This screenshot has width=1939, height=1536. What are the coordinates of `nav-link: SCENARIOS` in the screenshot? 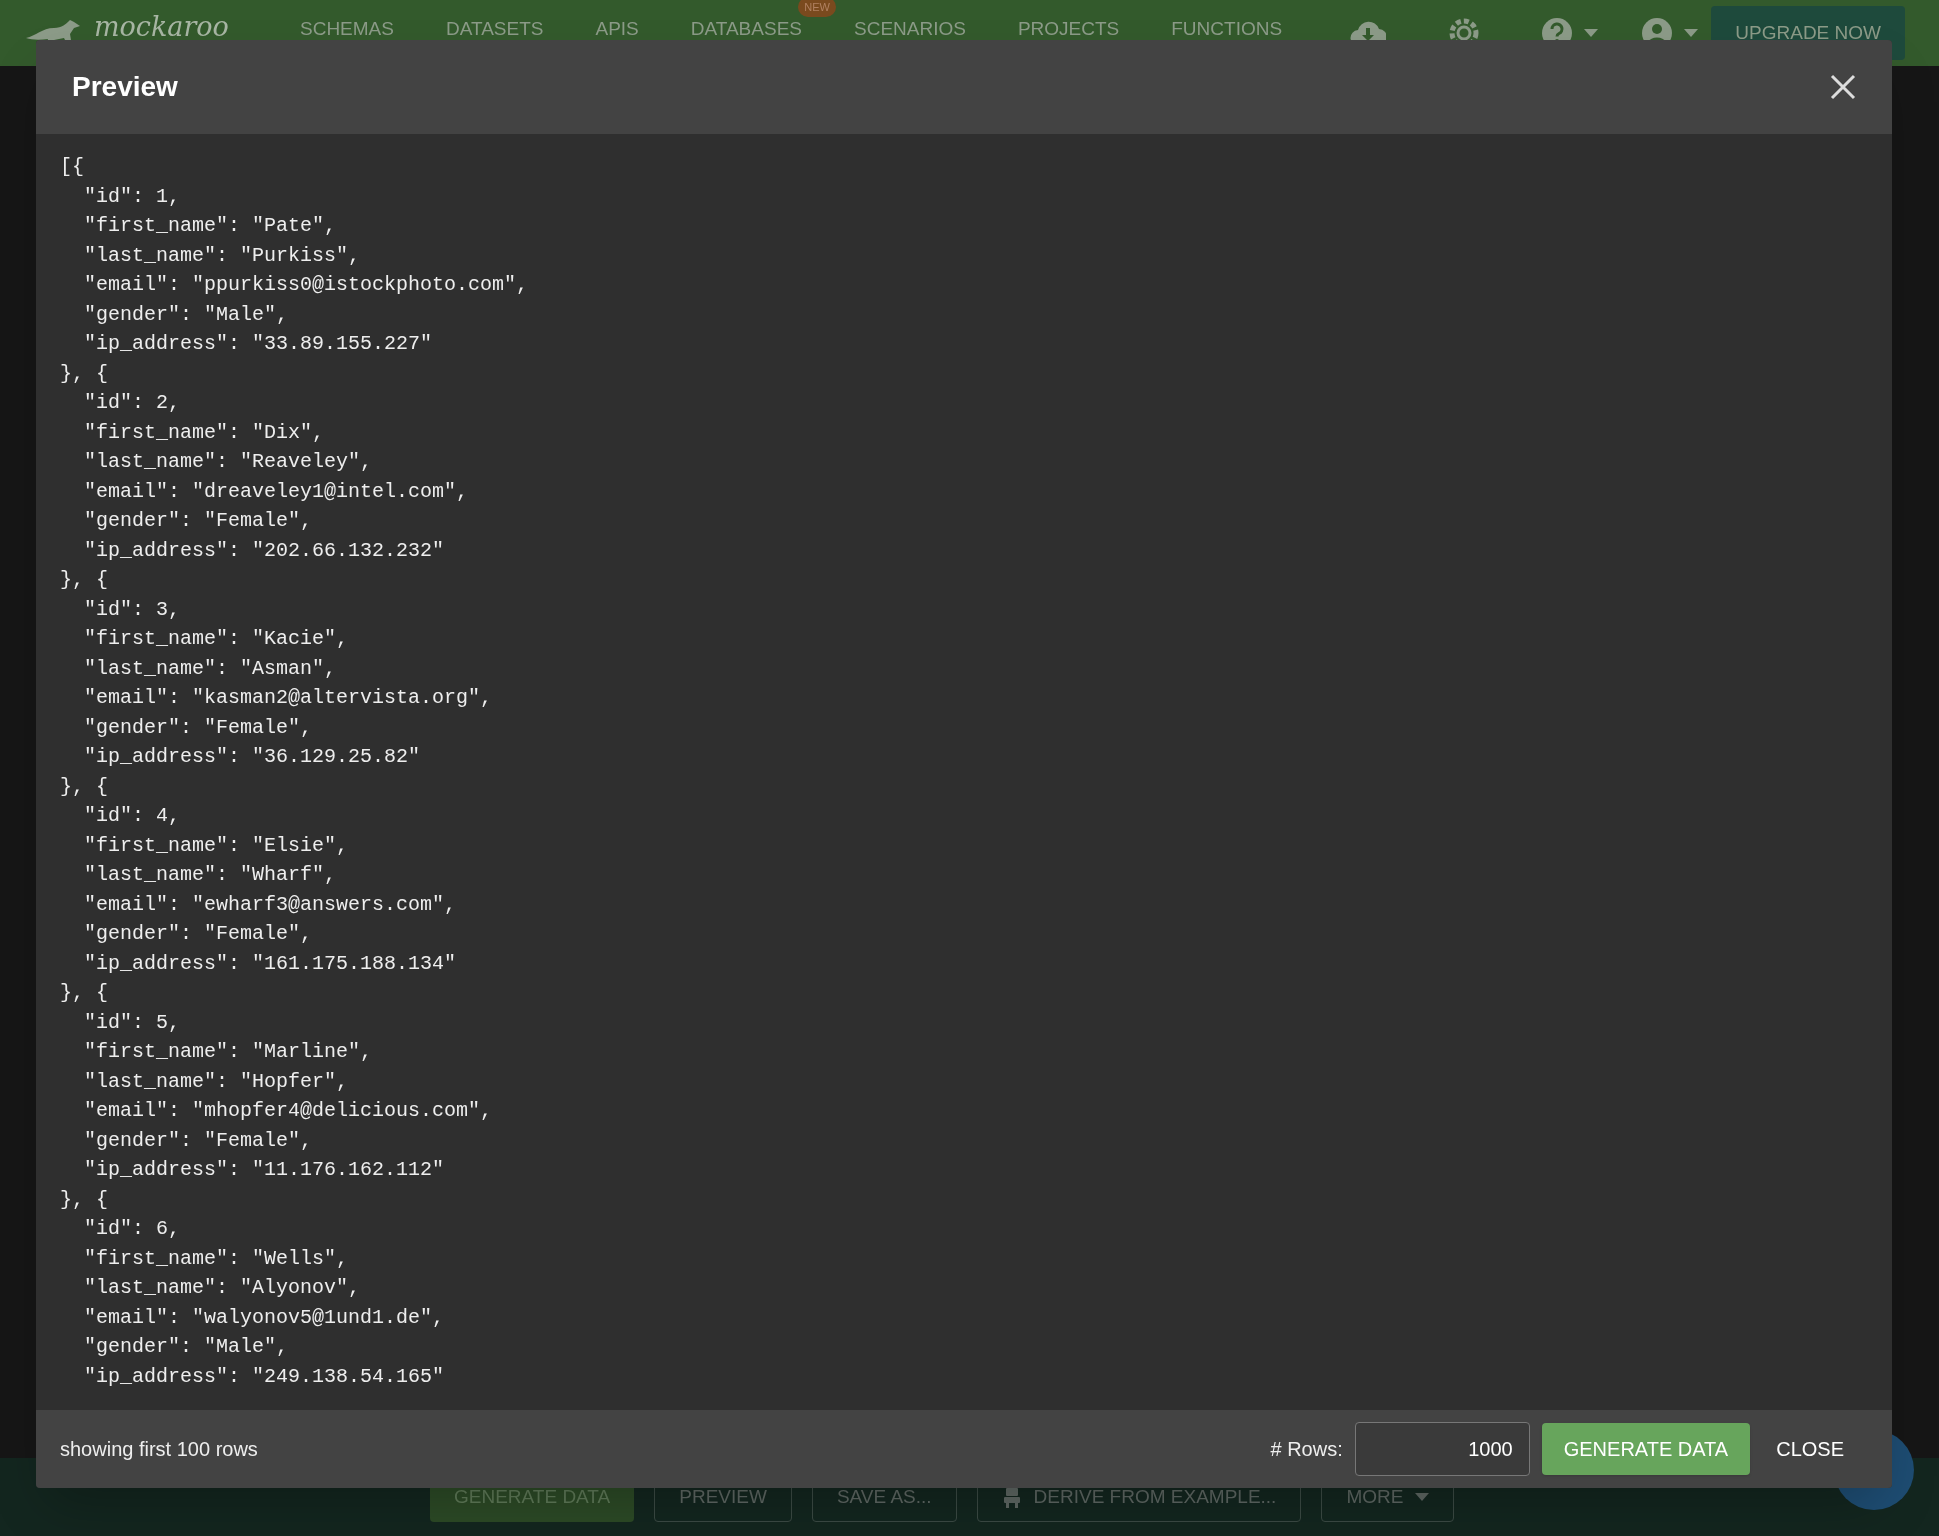 It's located at (910, 28).